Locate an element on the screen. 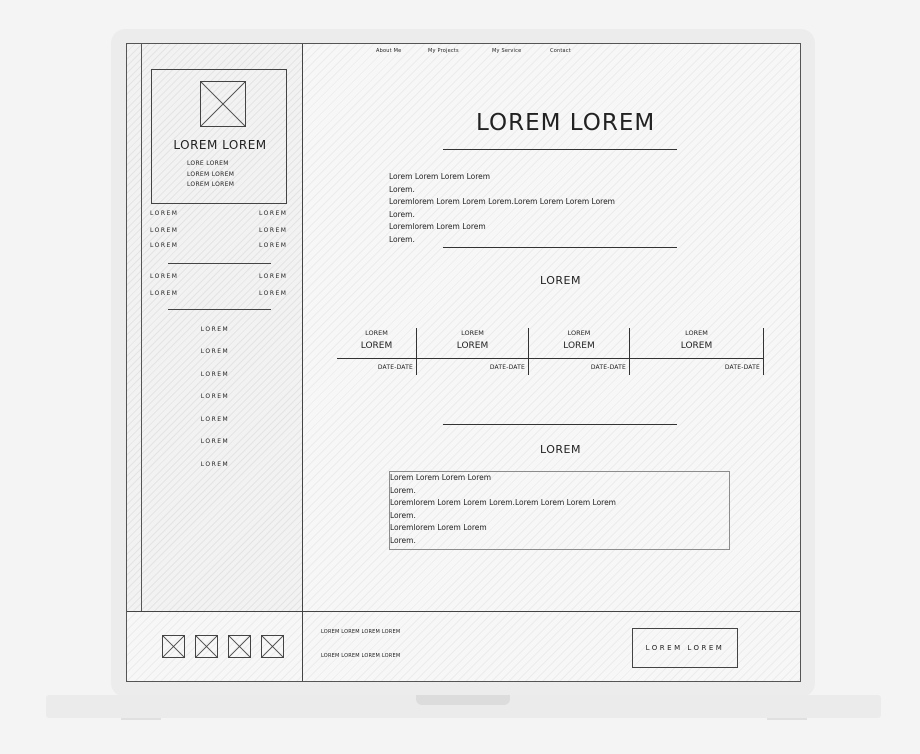 The width and height of the screenshot is (920, 754). intro-line: Lorem Lorem Lorem Lorem is located at coordinates (440, 176).